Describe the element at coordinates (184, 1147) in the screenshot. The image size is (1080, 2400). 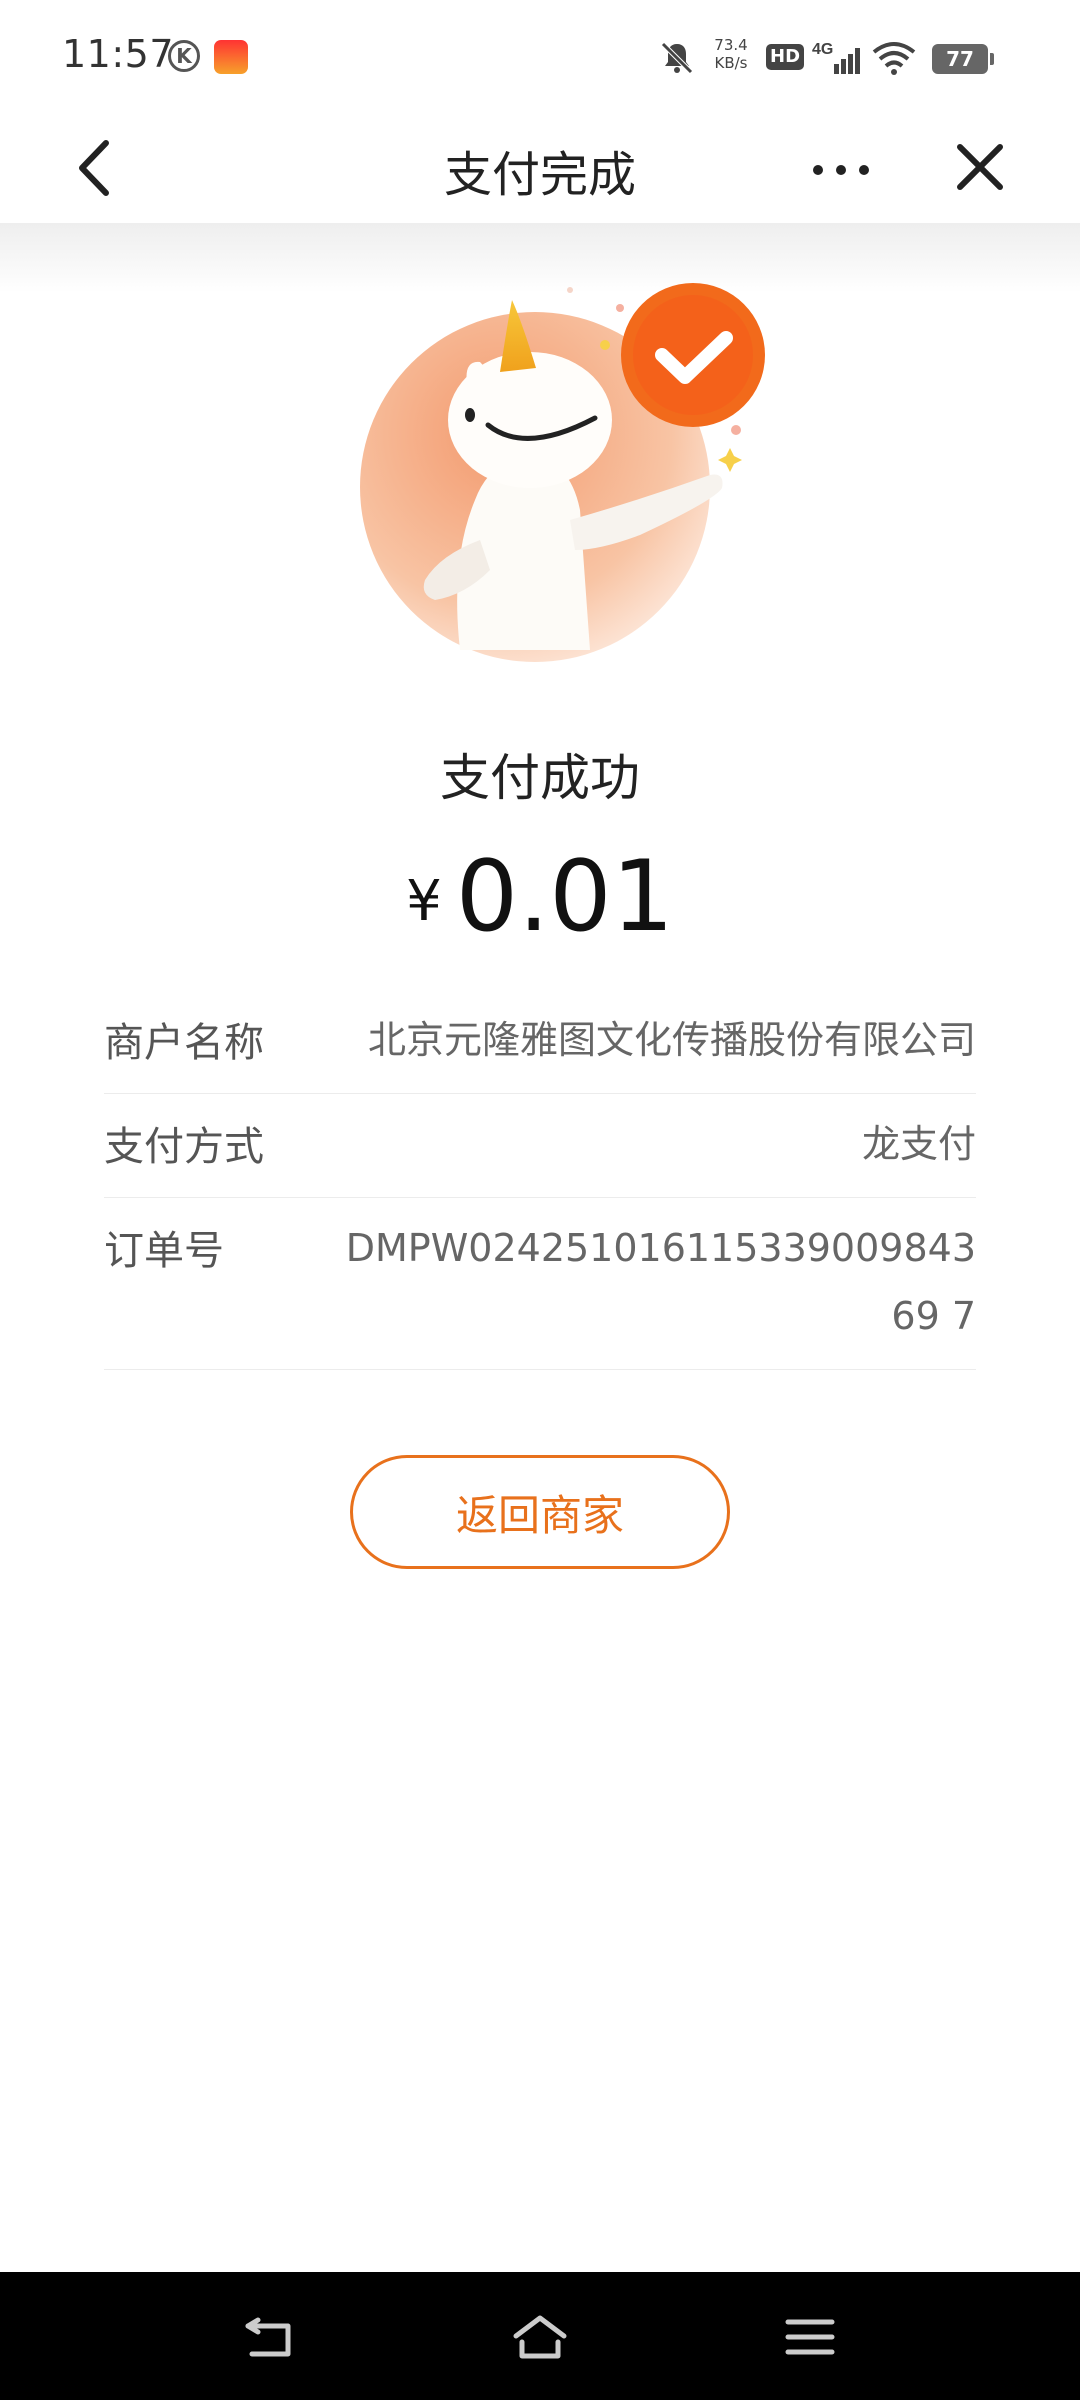
I see `payment-method-label: 支付方式` at that location.